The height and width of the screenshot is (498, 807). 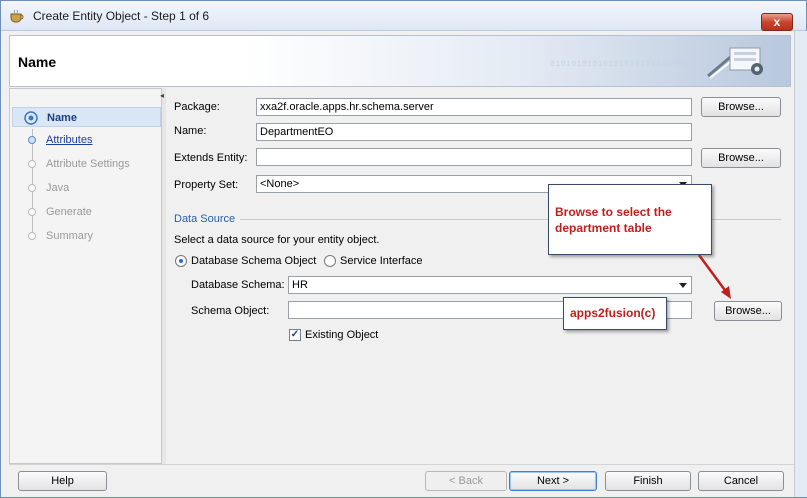 What do you see at coordinates (735, 63) in the screenshot?
I see `wizard-gear-icon` at bounding box center [735, 63].